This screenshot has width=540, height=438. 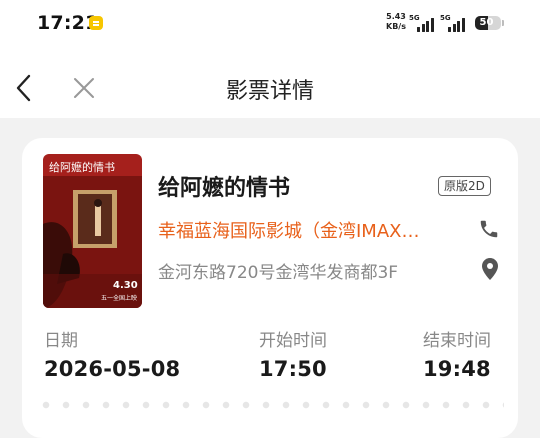 What do you see at coordinates (293, 341) in the screenshot?
I see `start-time-label: 开始时间` at bounding box center [293, 341].